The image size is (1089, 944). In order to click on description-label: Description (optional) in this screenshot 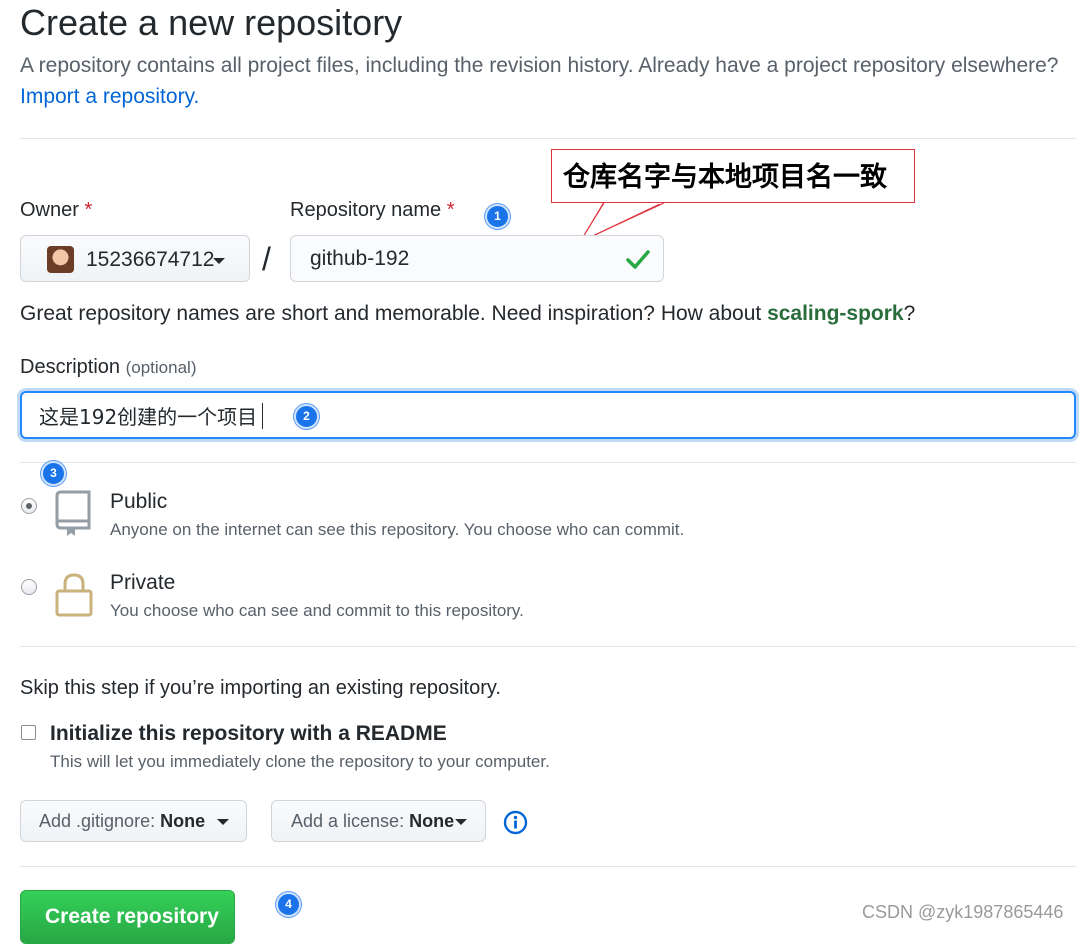, I will do `click(108, 367)`.